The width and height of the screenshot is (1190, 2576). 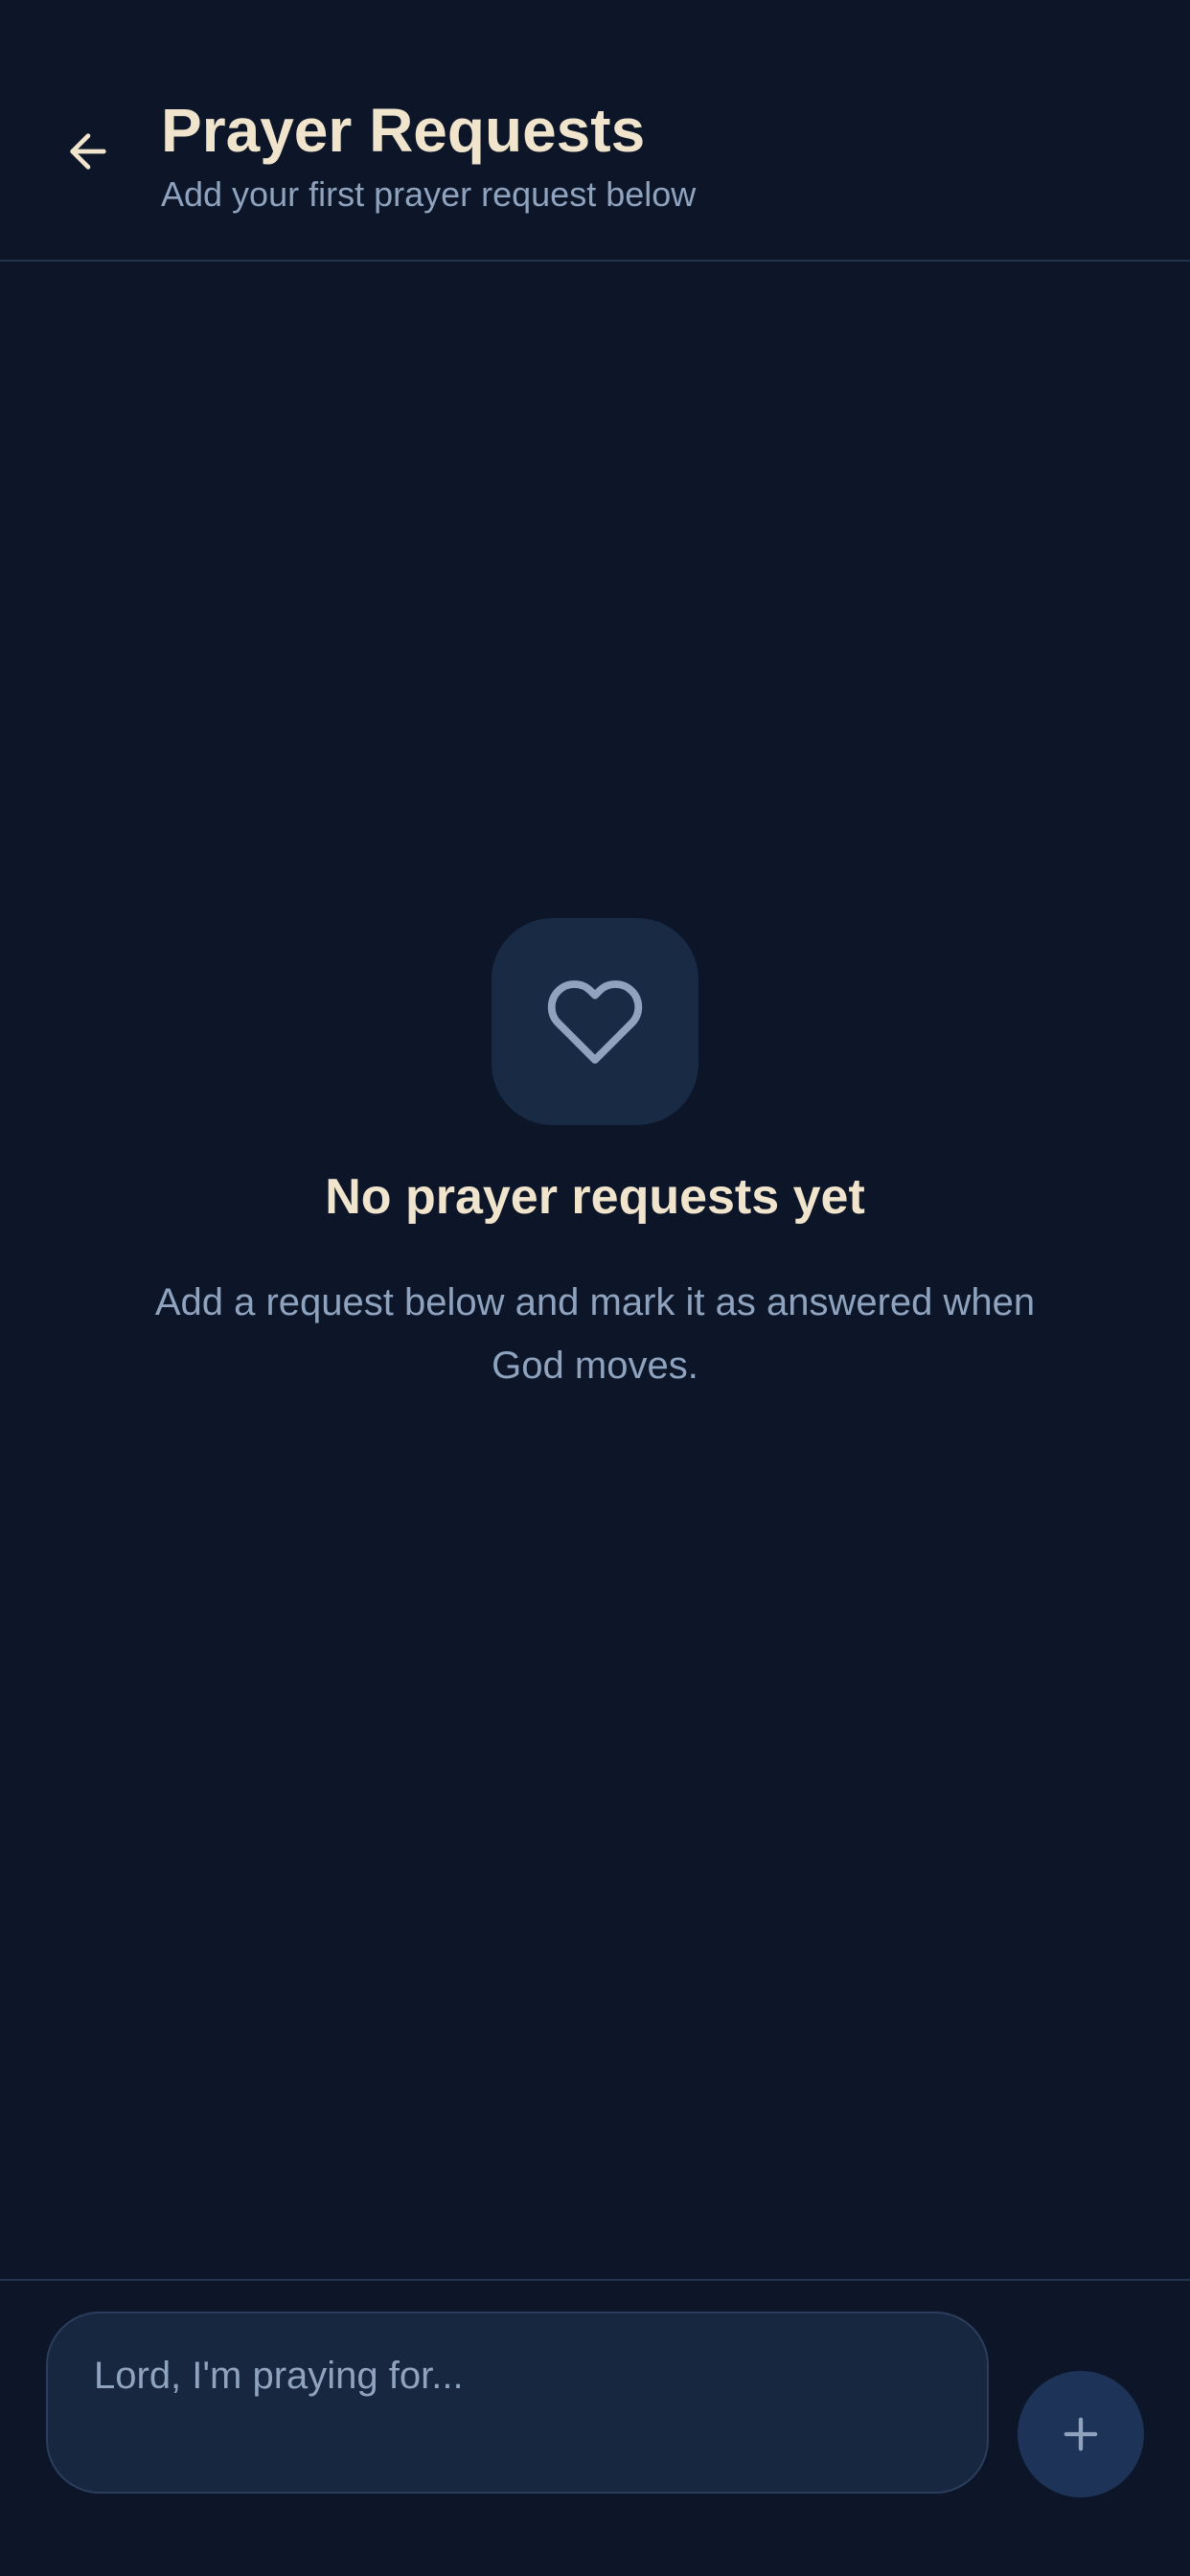 I want to click on plus-icon, so click(x=1081, y=2434).